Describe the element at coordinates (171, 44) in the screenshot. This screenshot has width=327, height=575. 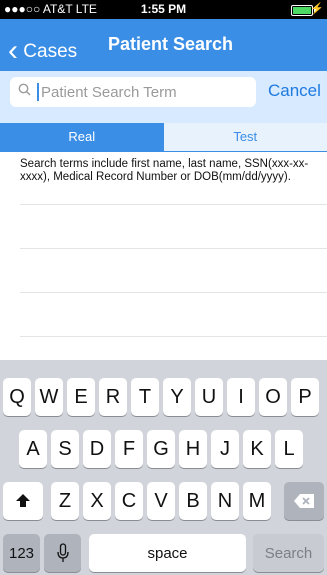
I see `page-title: Patient Search` at that location.